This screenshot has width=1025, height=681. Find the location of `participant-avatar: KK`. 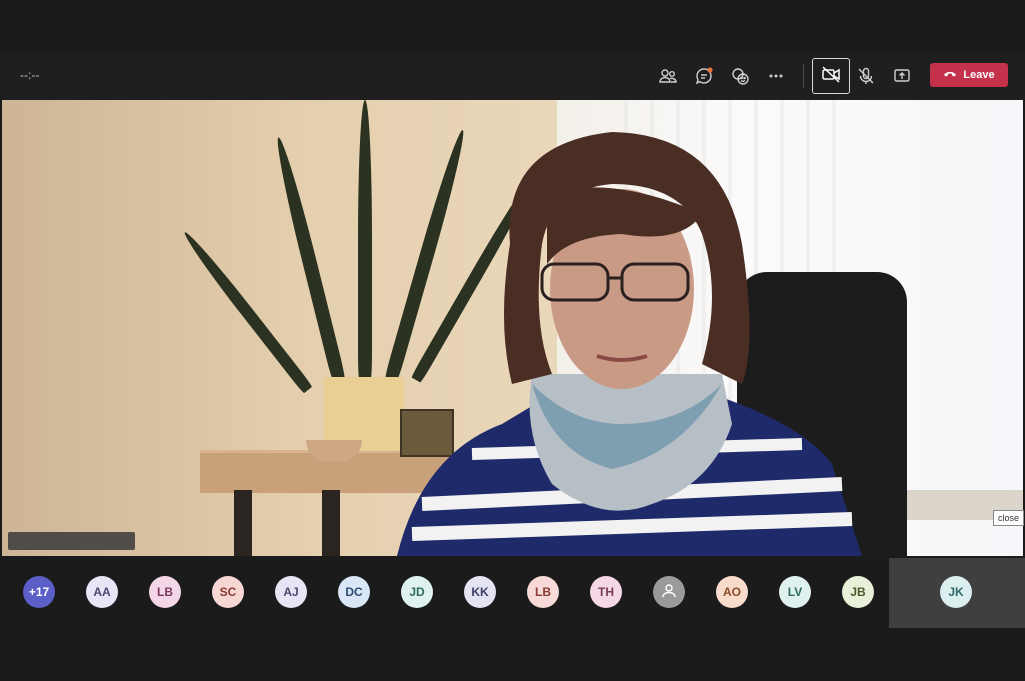

participant-avatar: KK is located at coordinates (480, 592).